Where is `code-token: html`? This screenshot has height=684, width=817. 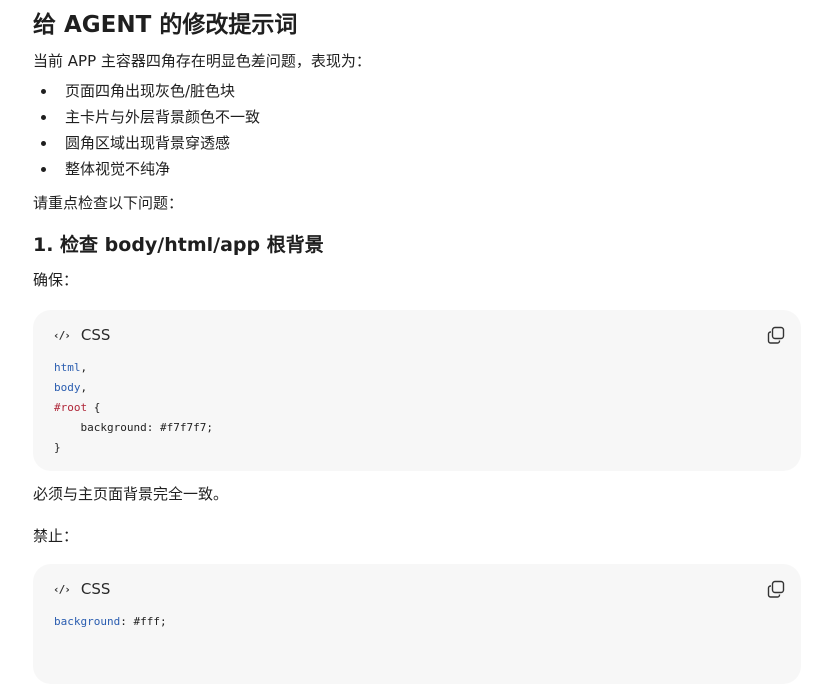 code-token: html is located at coordinates (67, 367).